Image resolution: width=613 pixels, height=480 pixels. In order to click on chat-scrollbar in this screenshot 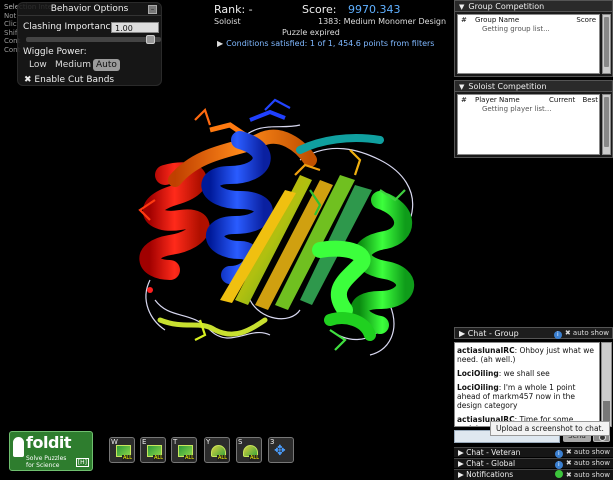, I will do `click(606, 384)`.